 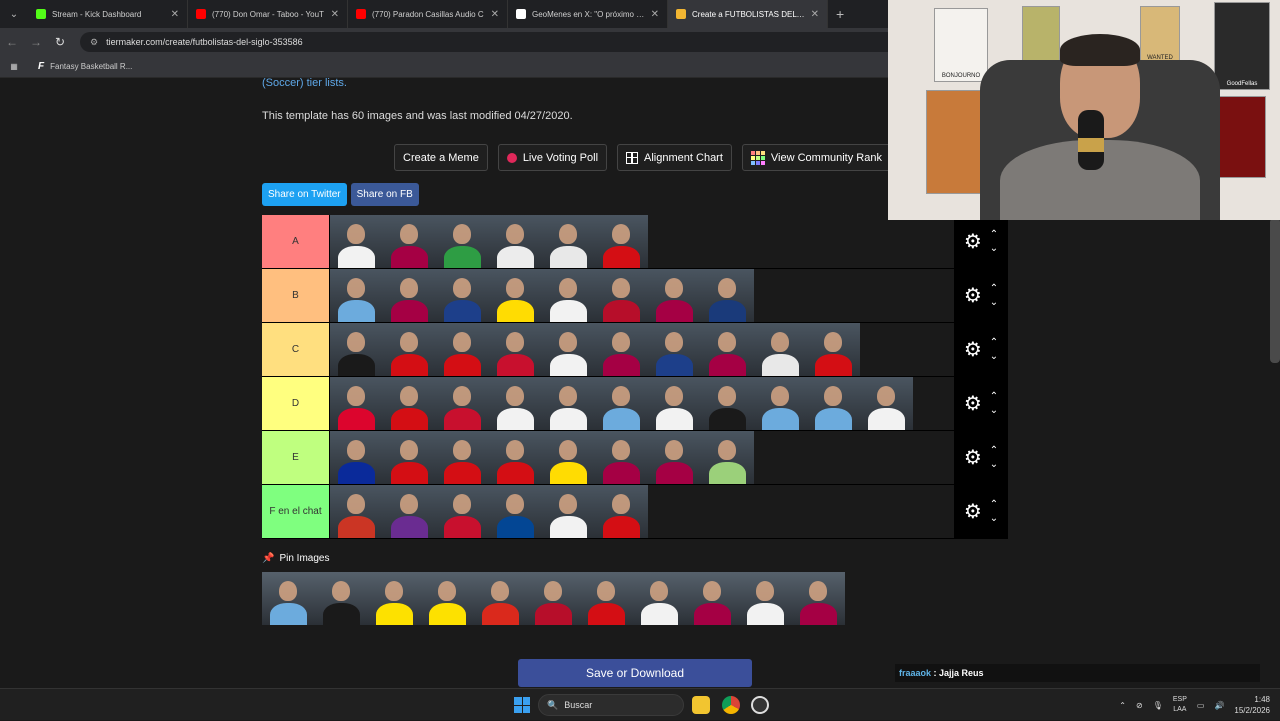 What do you see at coordinates (441, 157) in the screenshot?
I see `create-meme-button: Create a Meme` at bounding box center [441, 157].